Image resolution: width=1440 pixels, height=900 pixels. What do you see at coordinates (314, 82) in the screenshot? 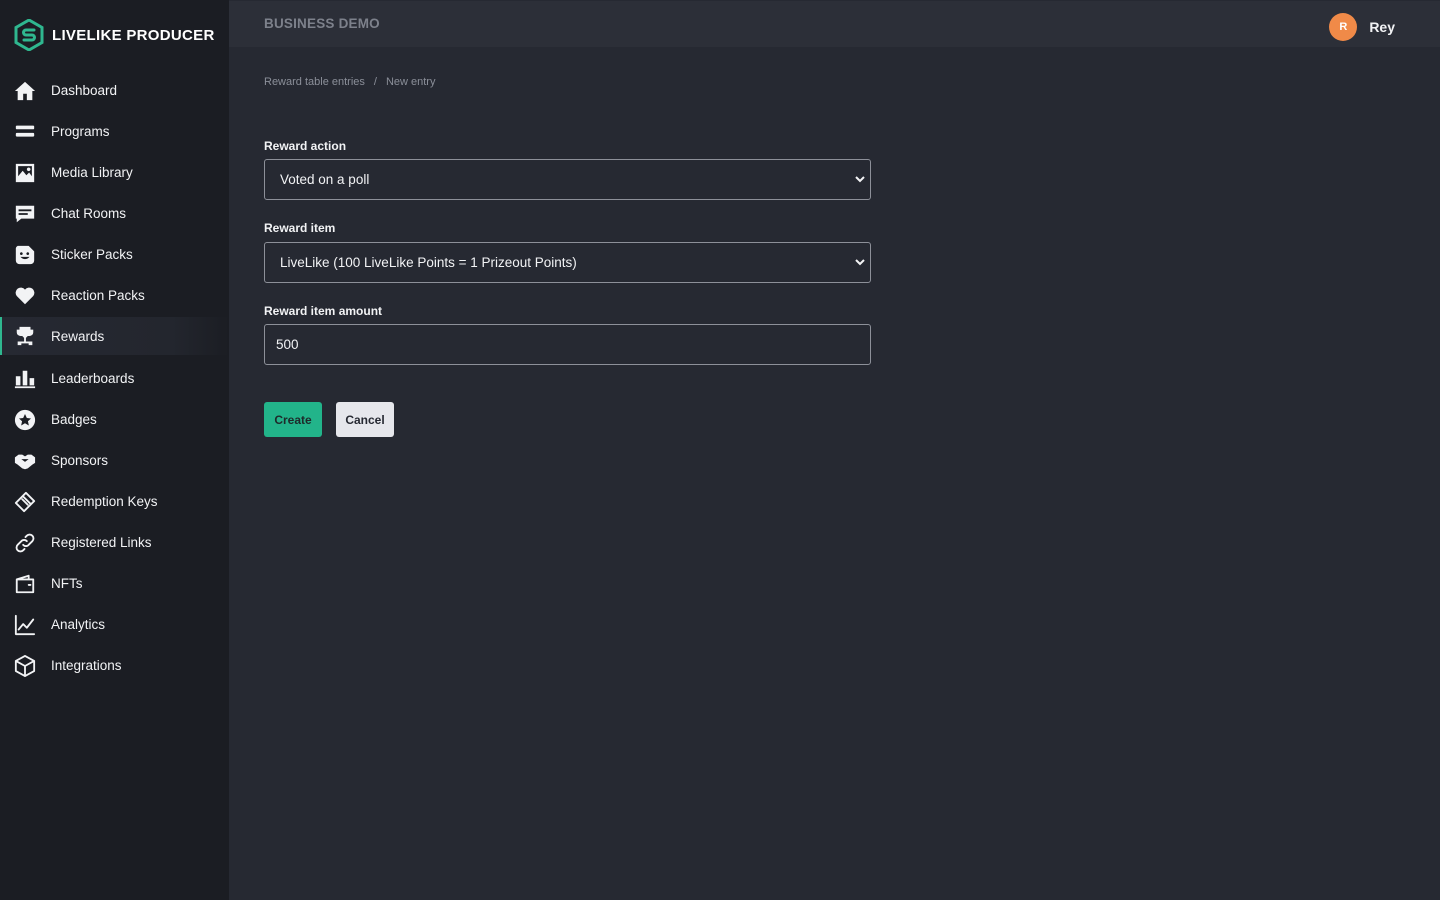
I see `breadcrumb-parent-link: Reward table entries` at bounding box center [314, 82].